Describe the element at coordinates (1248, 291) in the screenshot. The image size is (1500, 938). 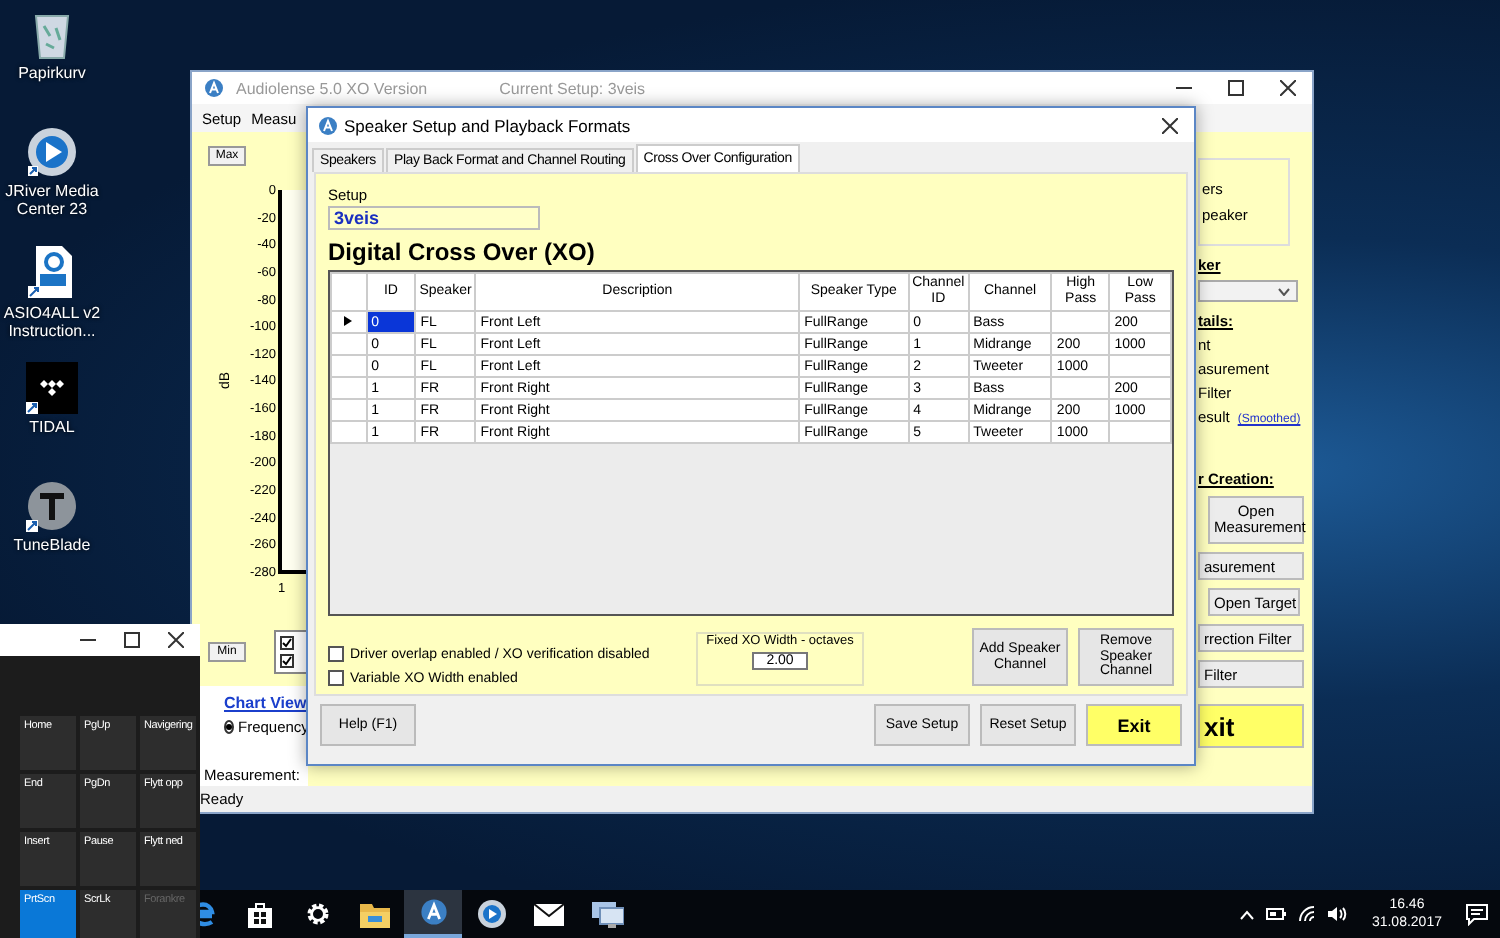
I see `dropdown` at that location.